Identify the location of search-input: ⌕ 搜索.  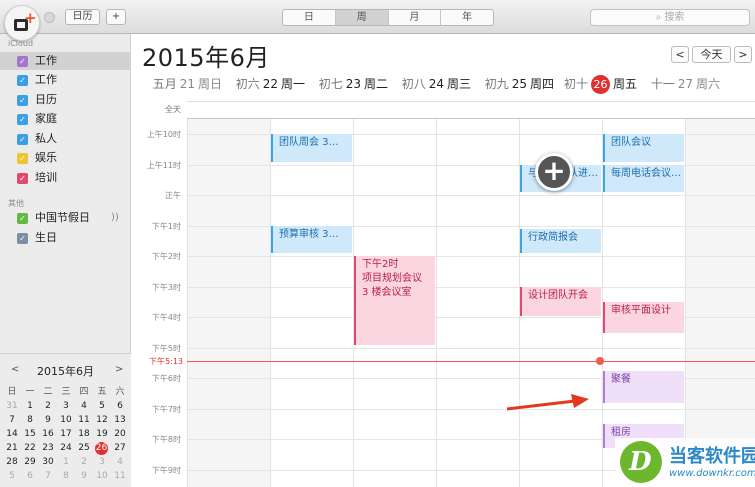
(670, 17).